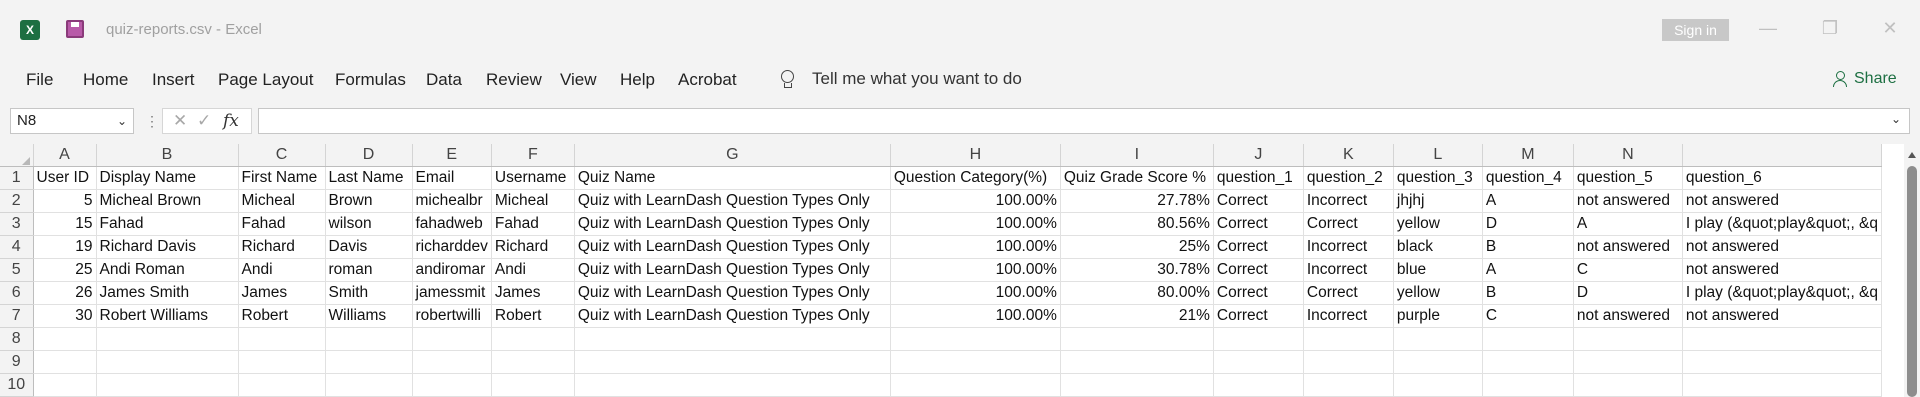  I want to click on tab-acrobat: Acrobat, so click(707, 80).